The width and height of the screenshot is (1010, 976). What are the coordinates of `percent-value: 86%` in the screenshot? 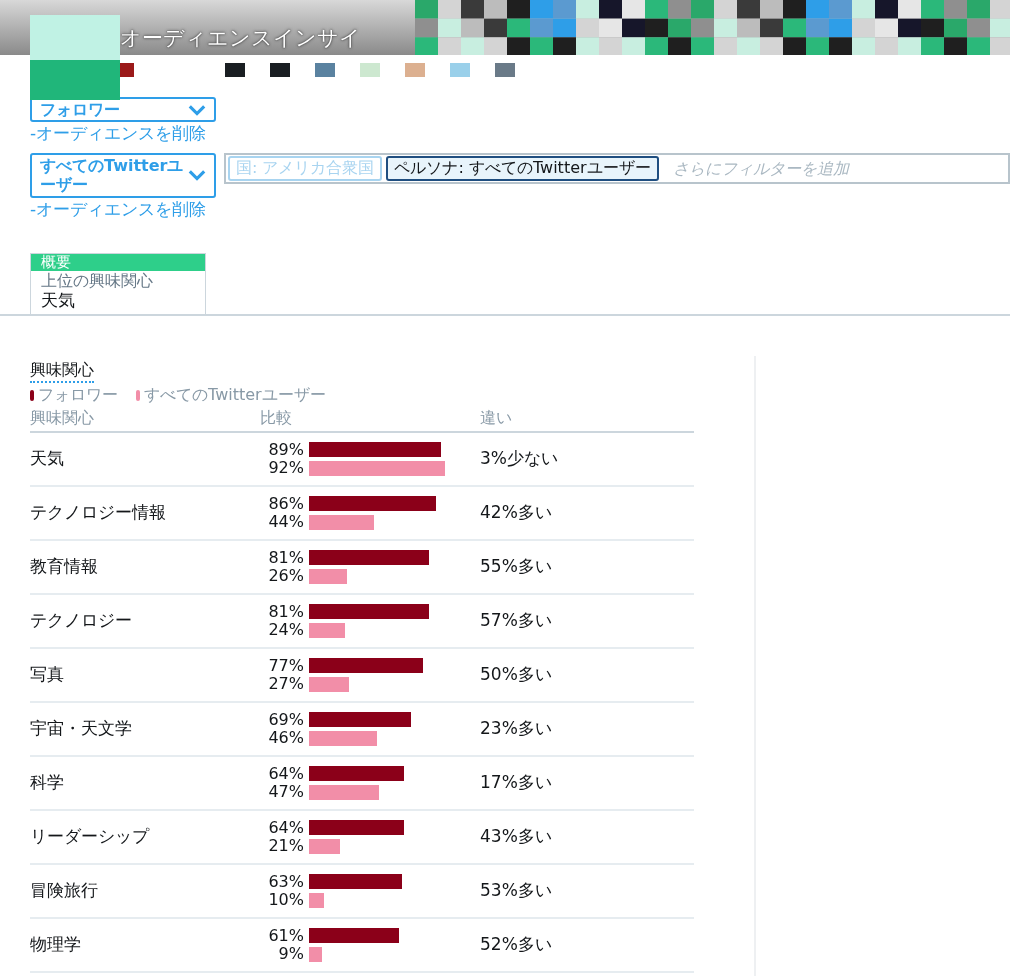 It's located at (286, 503).